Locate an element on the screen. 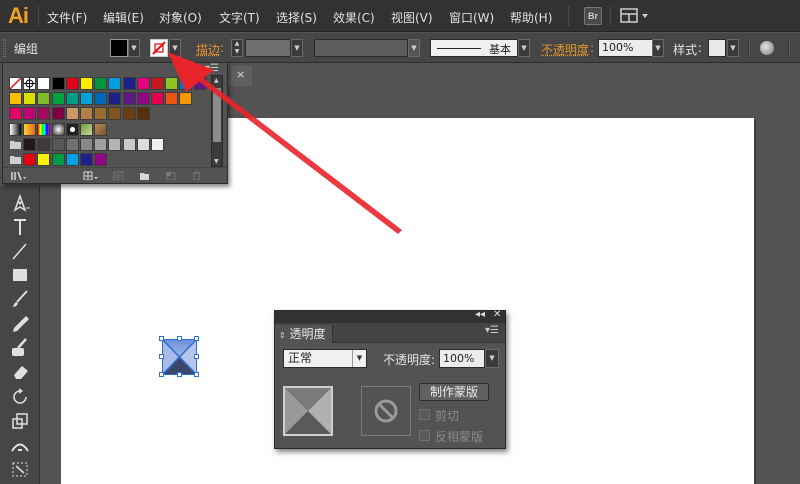  delete-swatch-icon is located at coordinates (196, 175).